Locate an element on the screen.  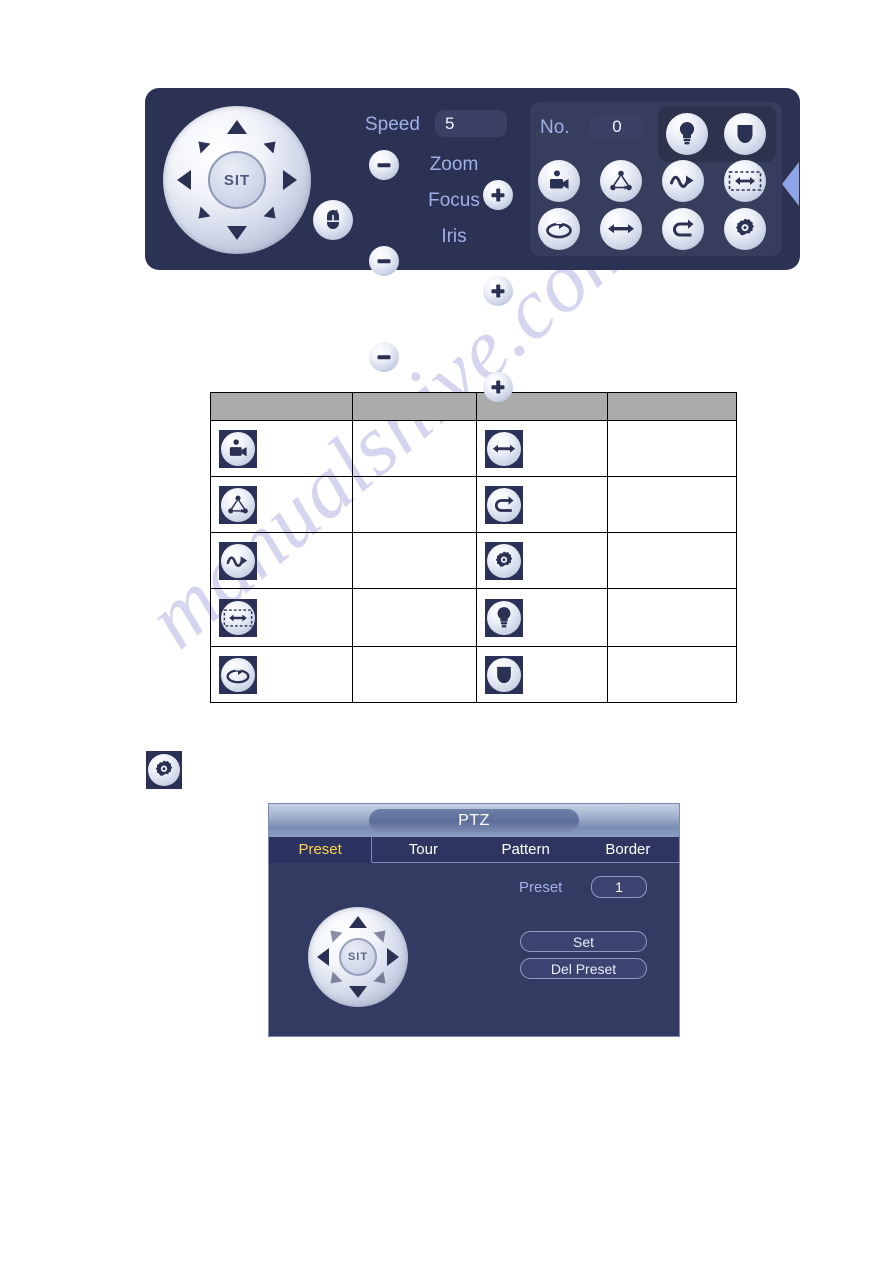
focus-plus-button is located at coordinates (498, 291).